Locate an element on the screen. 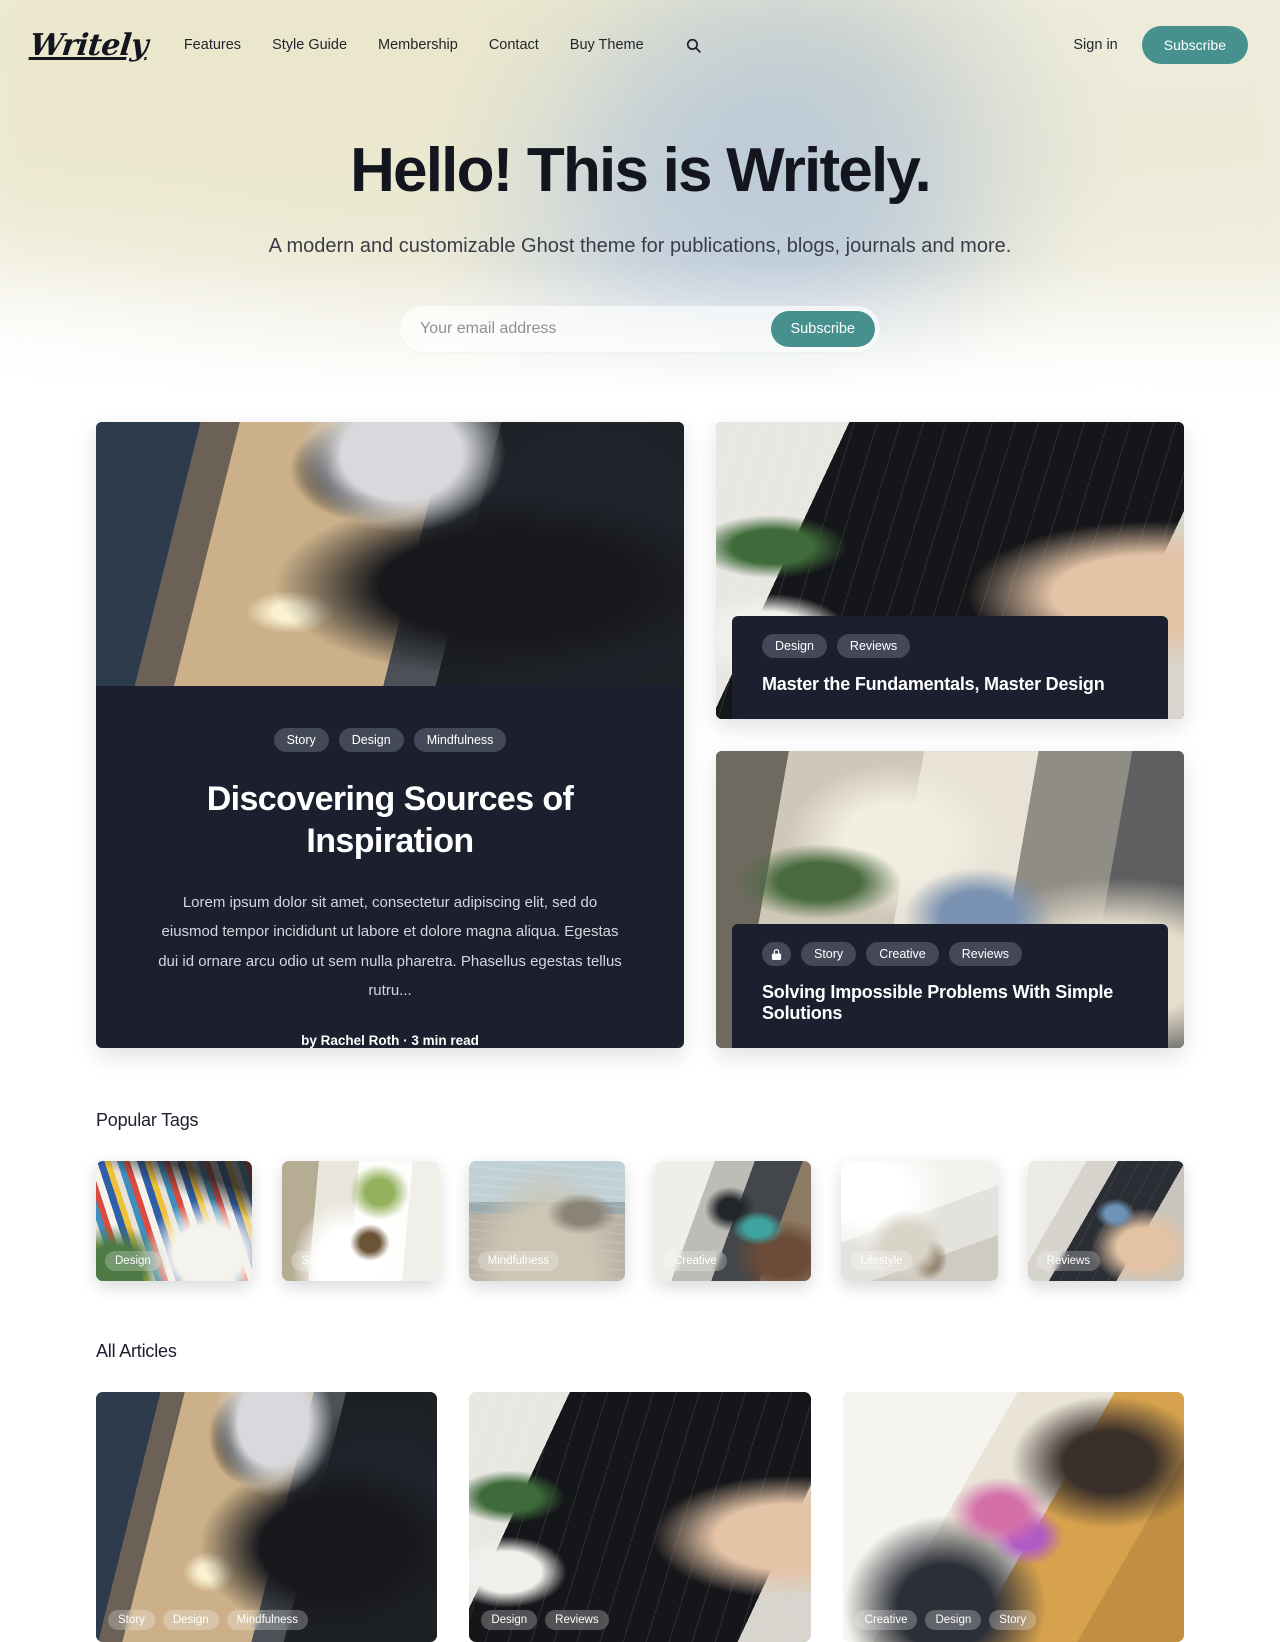 This screenshot has width=1280, height=1642. tag-card-label: Reviews is located at coordinates (1068, 1261).